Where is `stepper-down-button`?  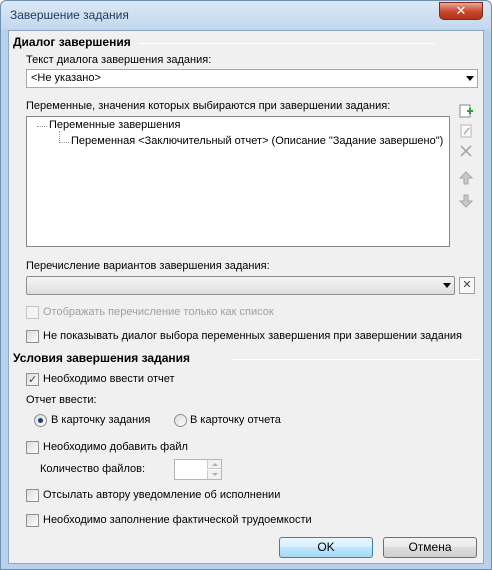
stepper-down-button is located at coordinates (214, 474).